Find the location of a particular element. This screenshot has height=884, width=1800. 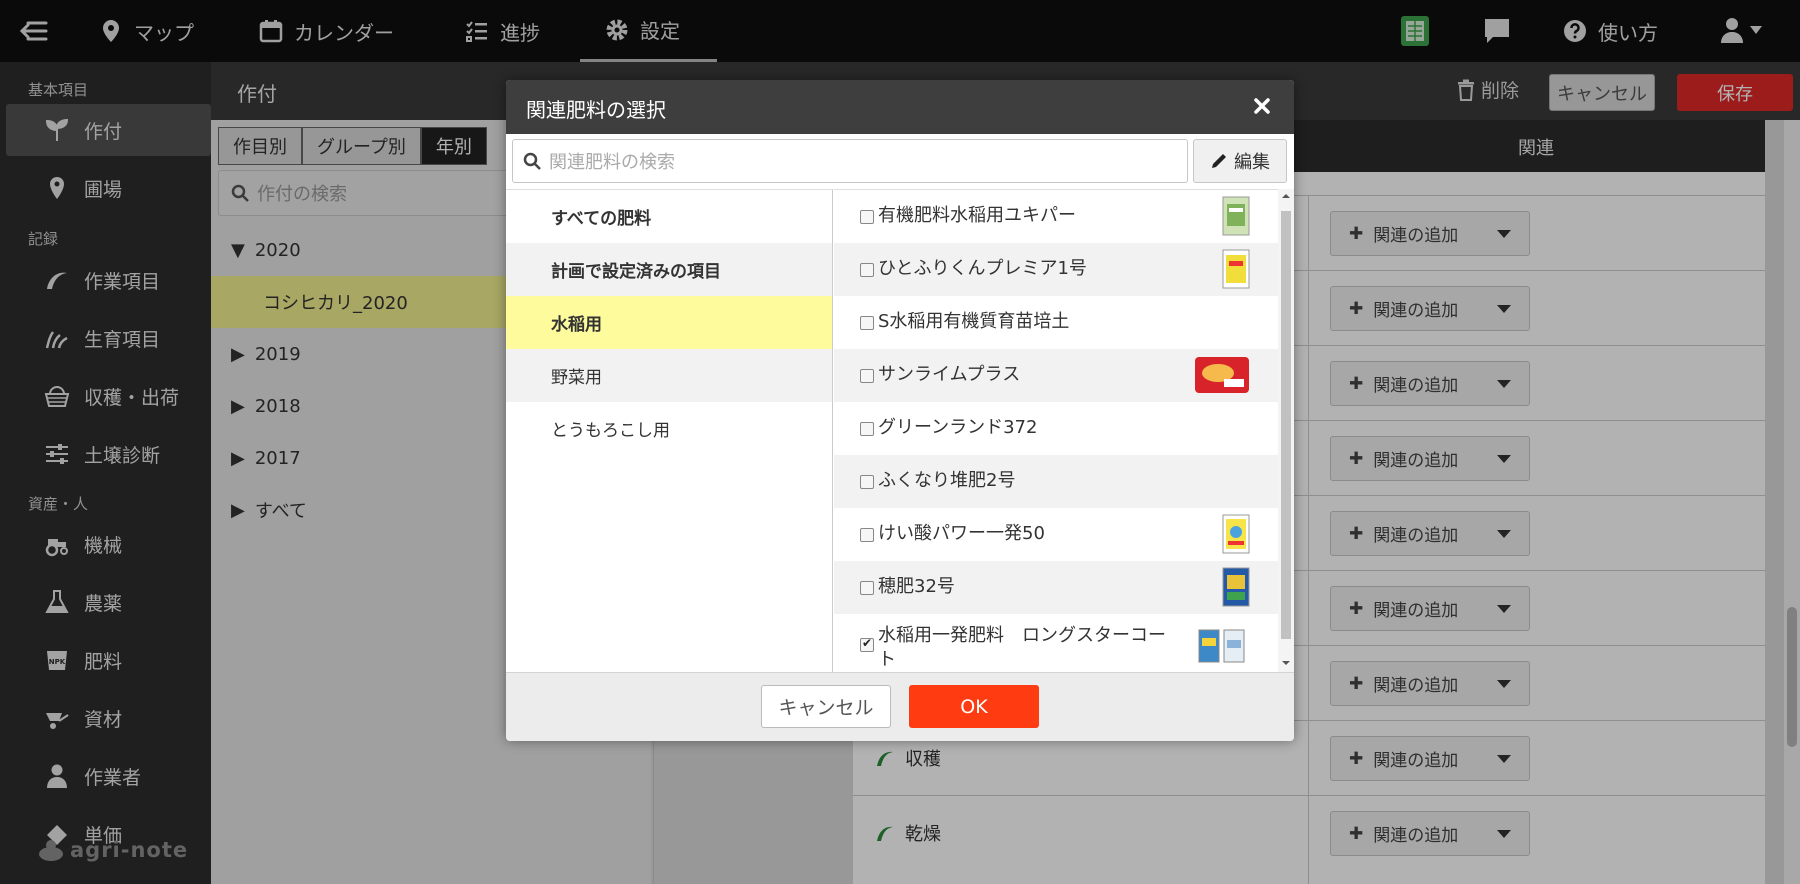

fertilizer-item: 有機肥料水稲用ユキパー is located at coordinates (1056, 216).